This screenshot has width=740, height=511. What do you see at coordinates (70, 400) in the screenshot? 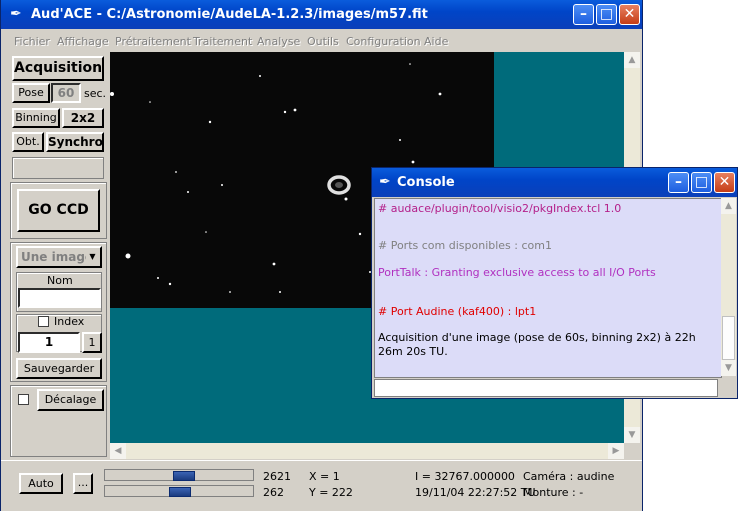
I see `decalage-button: Décalage` at bounding box center [70, 400].